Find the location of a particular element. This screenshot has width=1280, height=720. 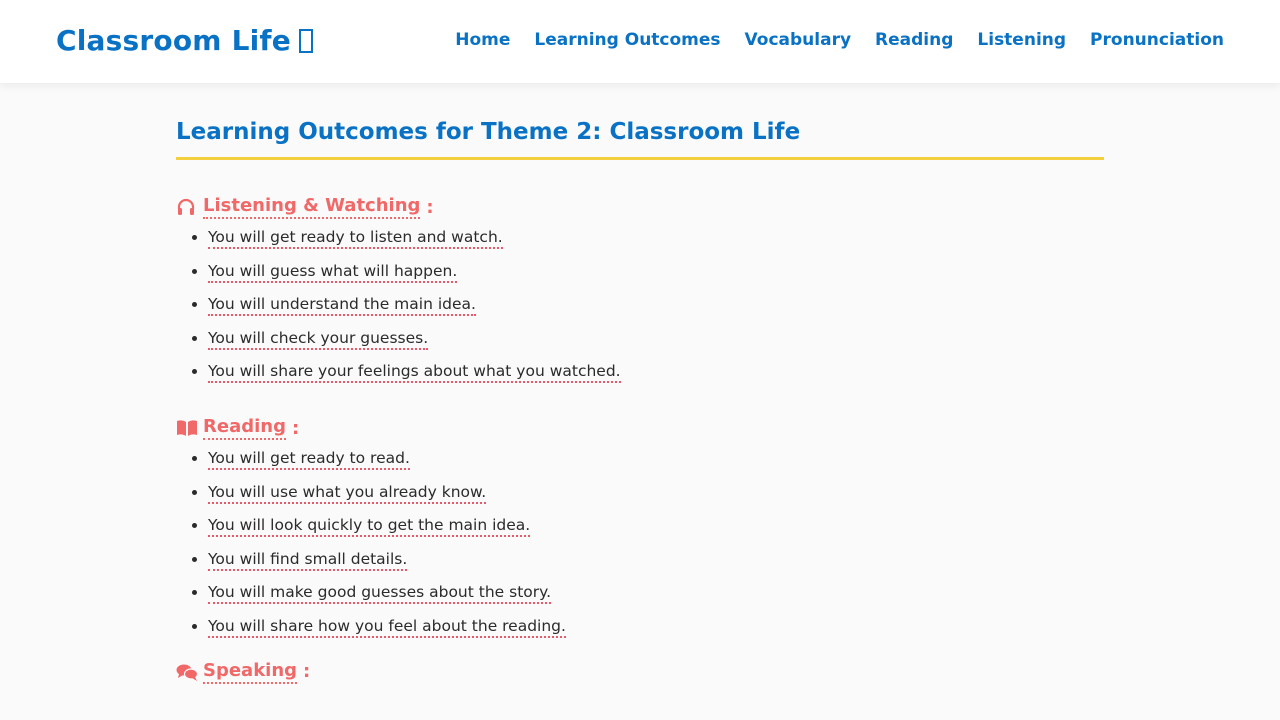

section-speaking: Speaking : is located at coordinates (640, 672).